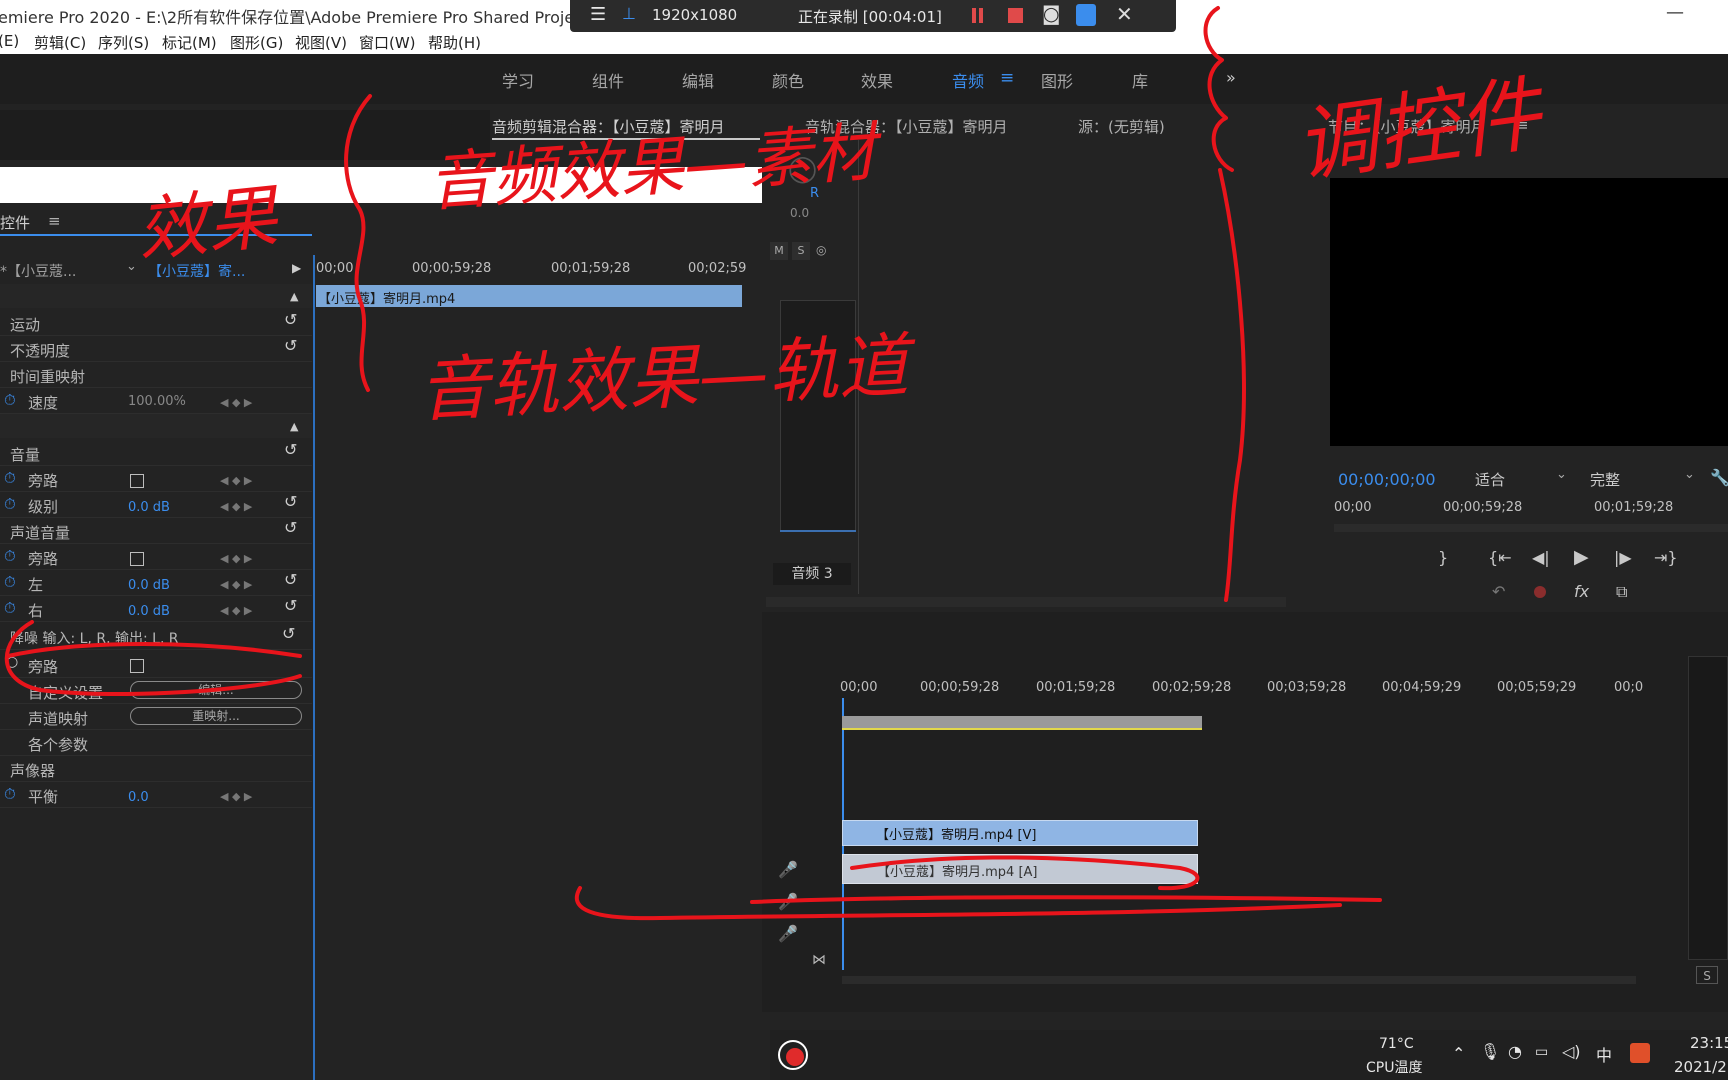 This screenshot has width=1728, height=1080. What do you see at coordinates (1515, 1051) in the screenshot?
I see `wifi-icon: ◔` at bounding box center [1515, 1051].